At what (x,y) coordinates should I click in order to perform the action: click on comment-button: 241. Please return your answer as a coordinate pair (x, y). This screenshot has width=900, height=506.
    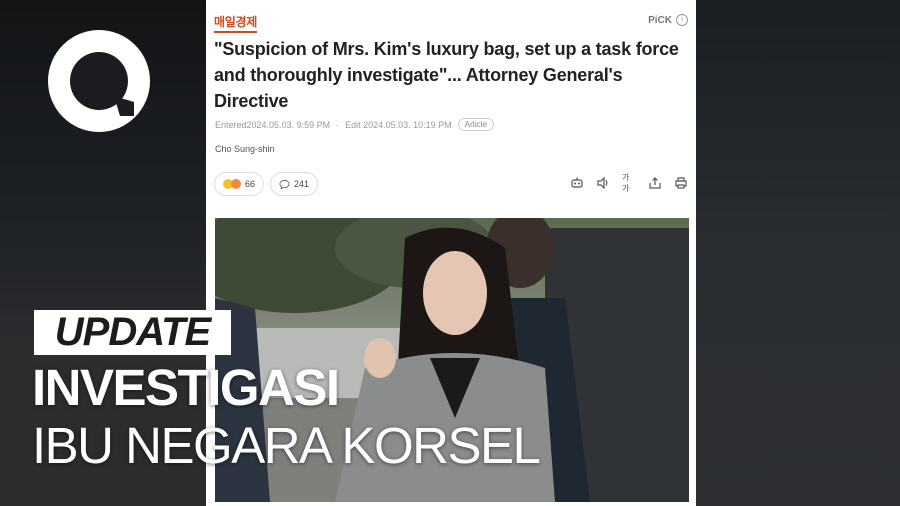
    Looking at the image, I should click on (294, 184).